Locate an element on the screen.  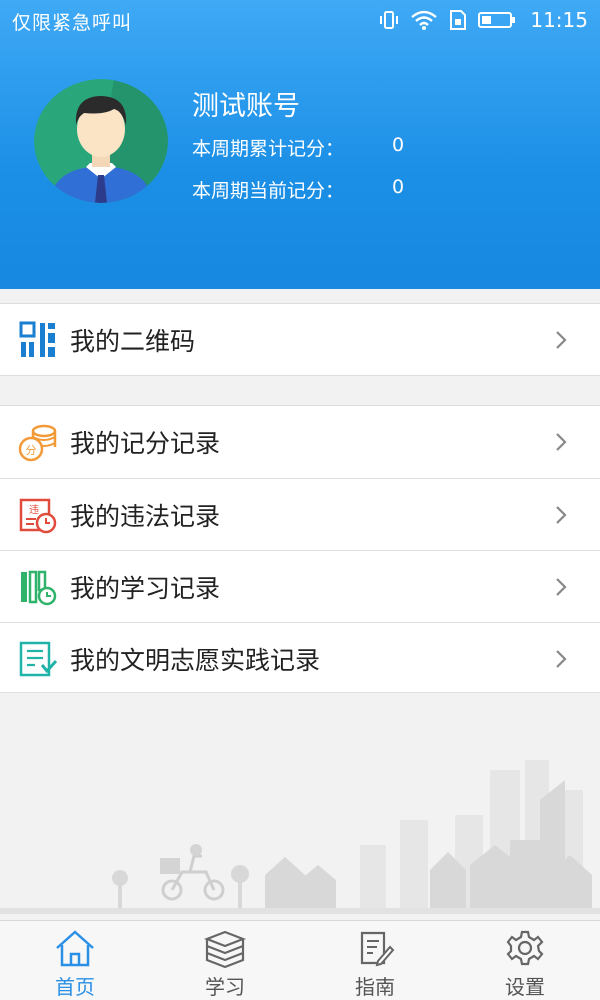
cumulative-score-label: 本周期累计记分： is located at coordinates (268, 149).